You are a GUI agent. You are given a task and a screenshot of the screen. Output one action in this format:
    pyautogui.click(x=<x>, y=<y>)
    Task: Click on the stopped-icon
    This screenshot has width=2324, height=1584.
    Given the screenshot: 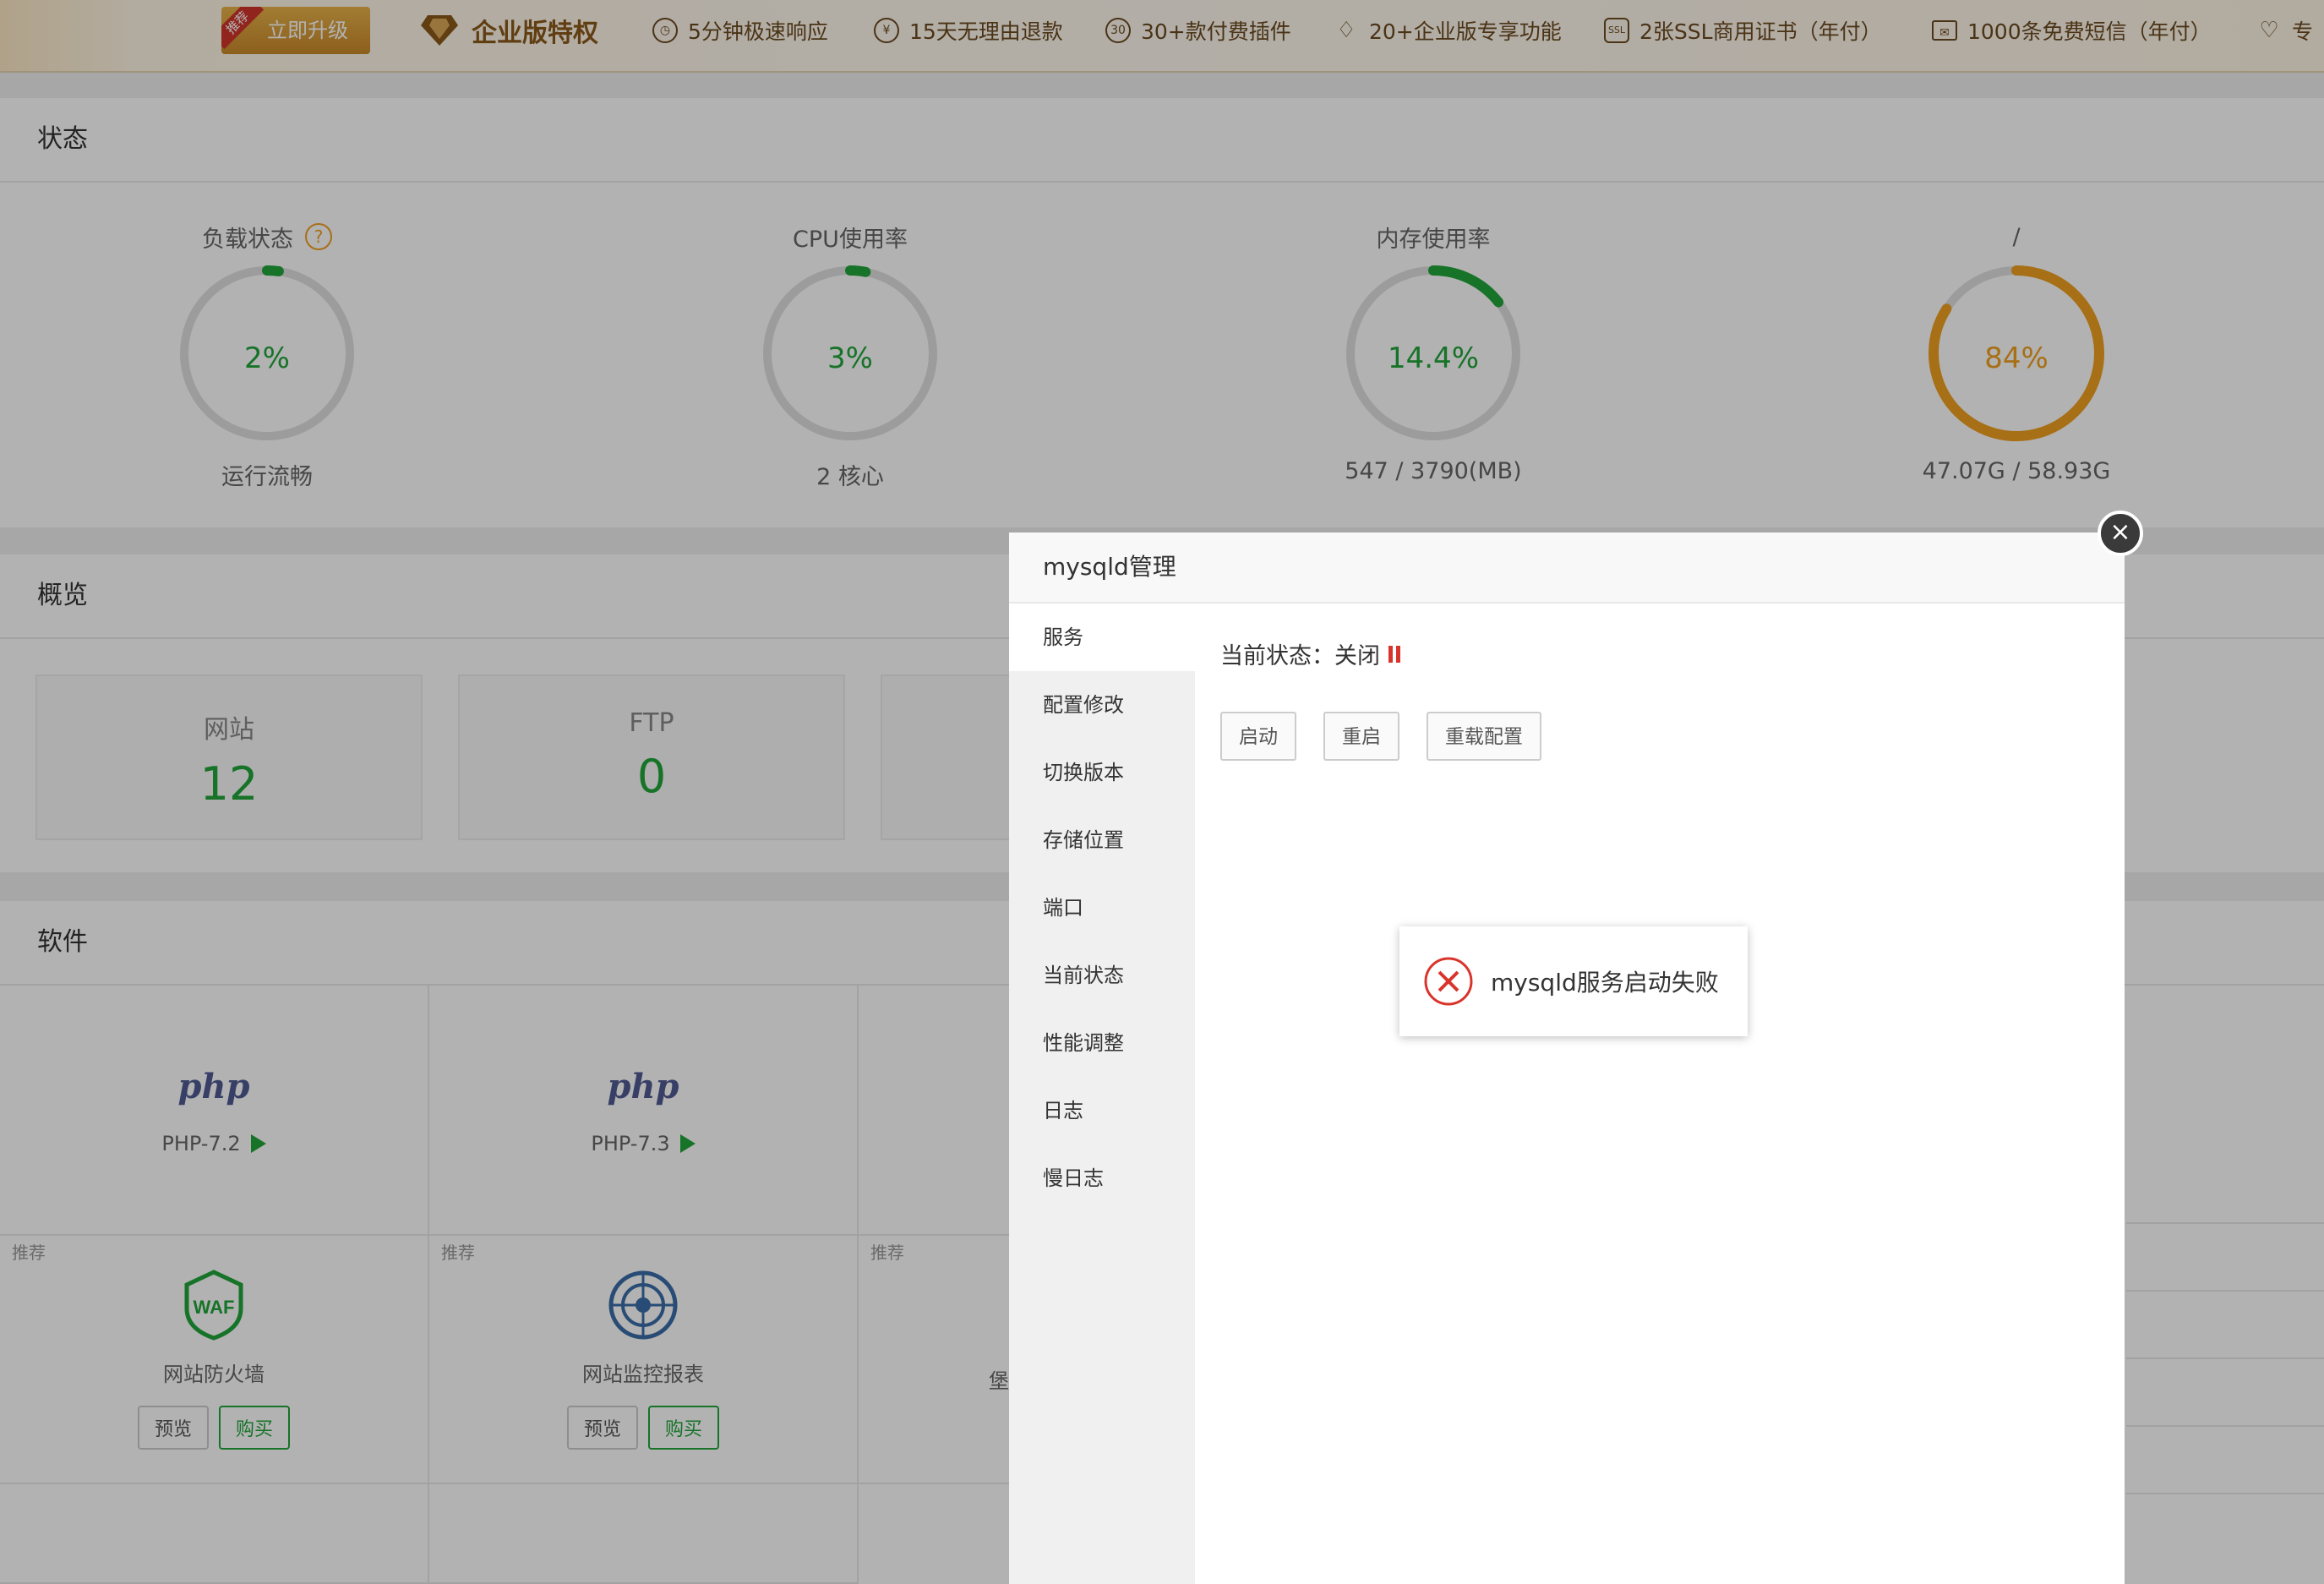 What is the action you would take?
    pyautogui.click(x=1394, y=654)
    